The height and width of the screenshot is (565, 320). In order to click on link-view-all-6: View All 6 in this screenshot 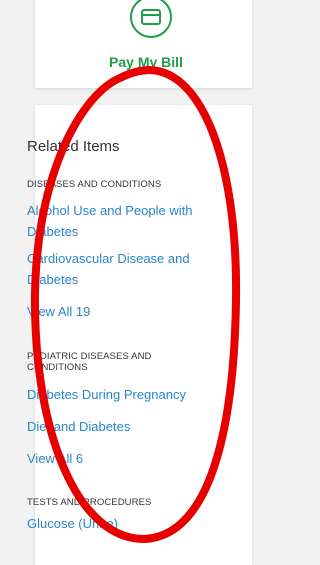, I will do `click(55, 459)`.